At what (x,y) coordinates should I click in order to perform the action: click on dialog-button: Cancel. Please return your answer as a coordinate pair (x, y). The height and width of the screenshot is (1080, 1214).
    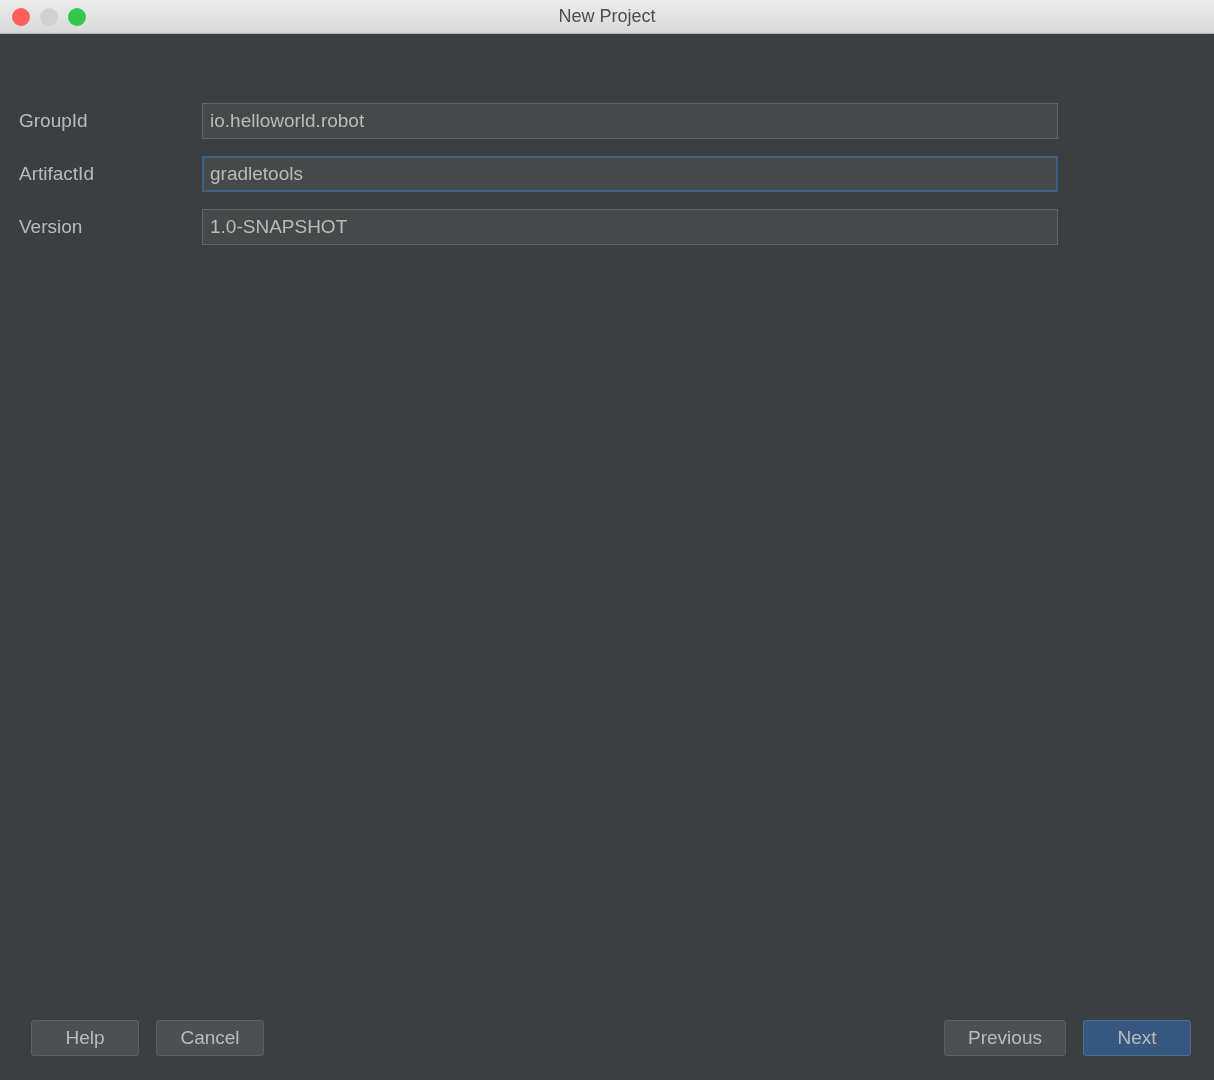
    Looking at the image, I should click on (210, 1038).